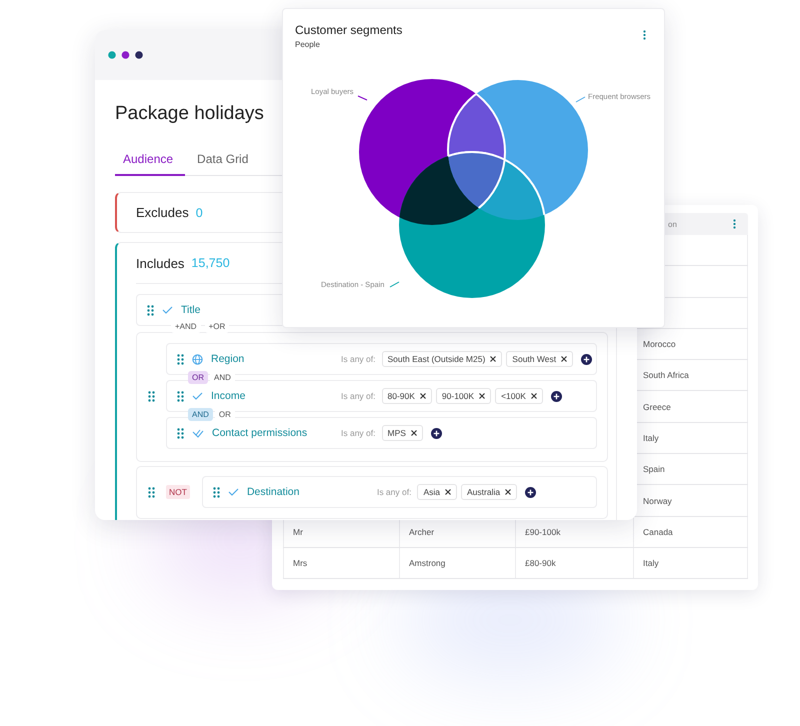 The width and height of the screenshot is (800, 726). Describe the element at coordinates (534, 359) in the screenshot. I see `chip-text: South West` at that location.